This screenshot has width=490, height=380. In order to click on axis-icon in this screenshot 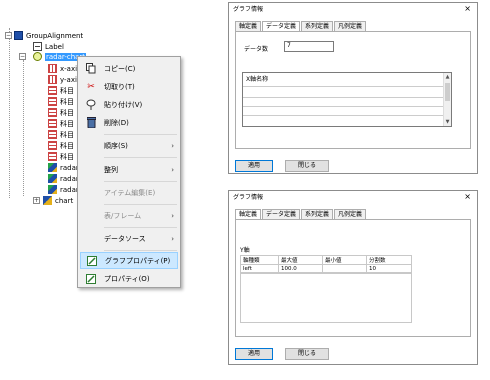, I will do `click(52, 79)`.